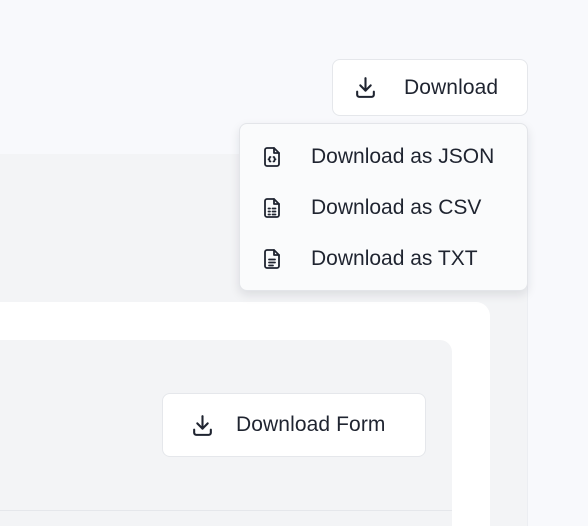 The height and width of the screenshot is (526, 588). Describe the element at coordinates (272, 259) in the screenshot. I see `file-text-icon` at that location.